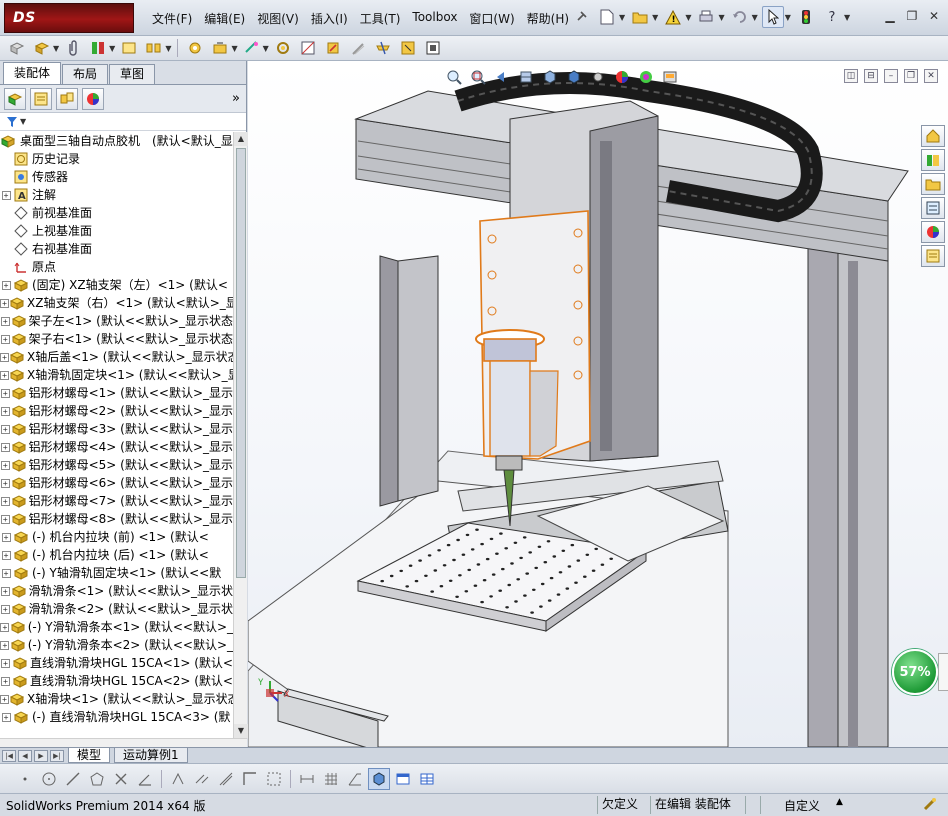 The image size is (948, 816). I want to click on cross-icon, so click(121, 779).